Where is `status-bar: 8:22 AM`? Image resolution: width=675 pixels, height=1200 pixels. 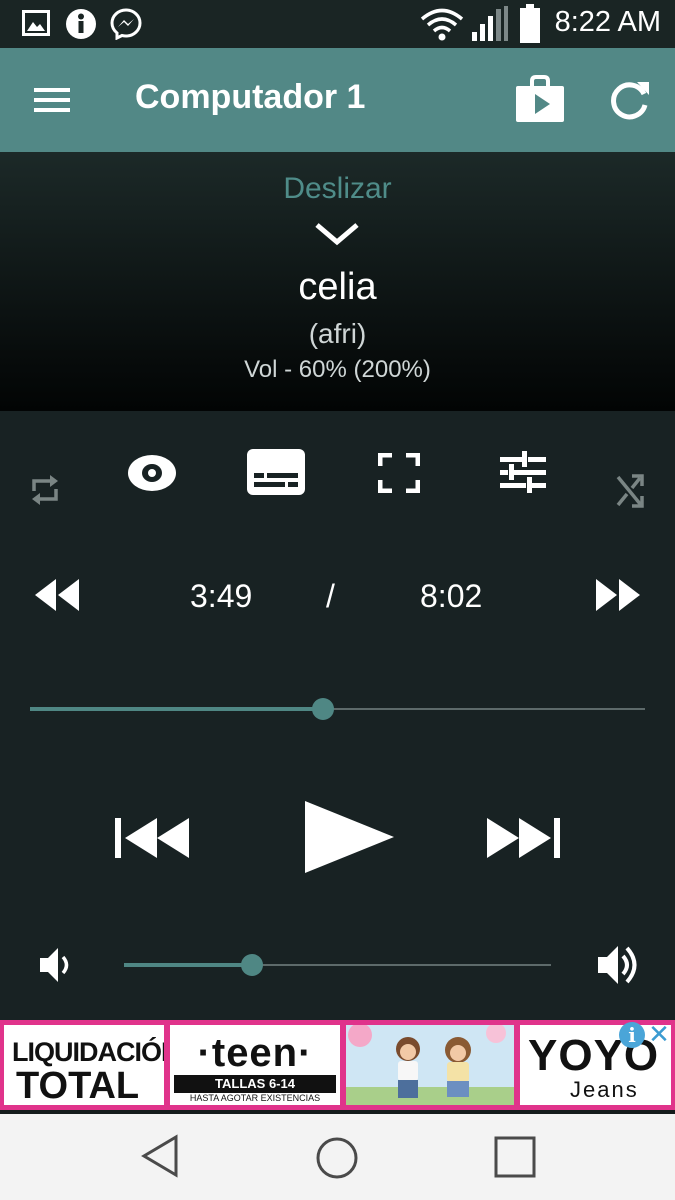 status-bar: 8:22 AM is located at coordinates (337, 24).